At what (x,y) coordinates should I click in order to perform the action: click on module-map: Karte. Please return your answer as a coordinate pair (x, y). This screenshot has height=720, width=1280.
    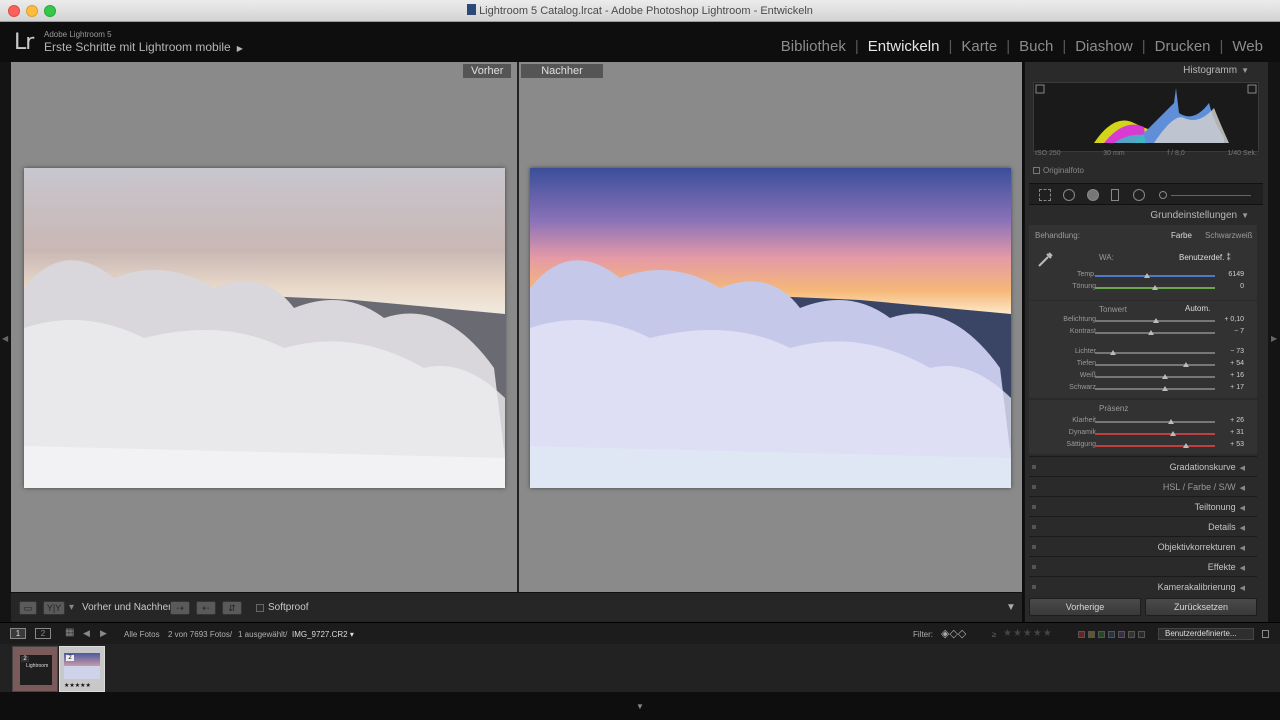
    Looking at the image, I should click on (979, 46).